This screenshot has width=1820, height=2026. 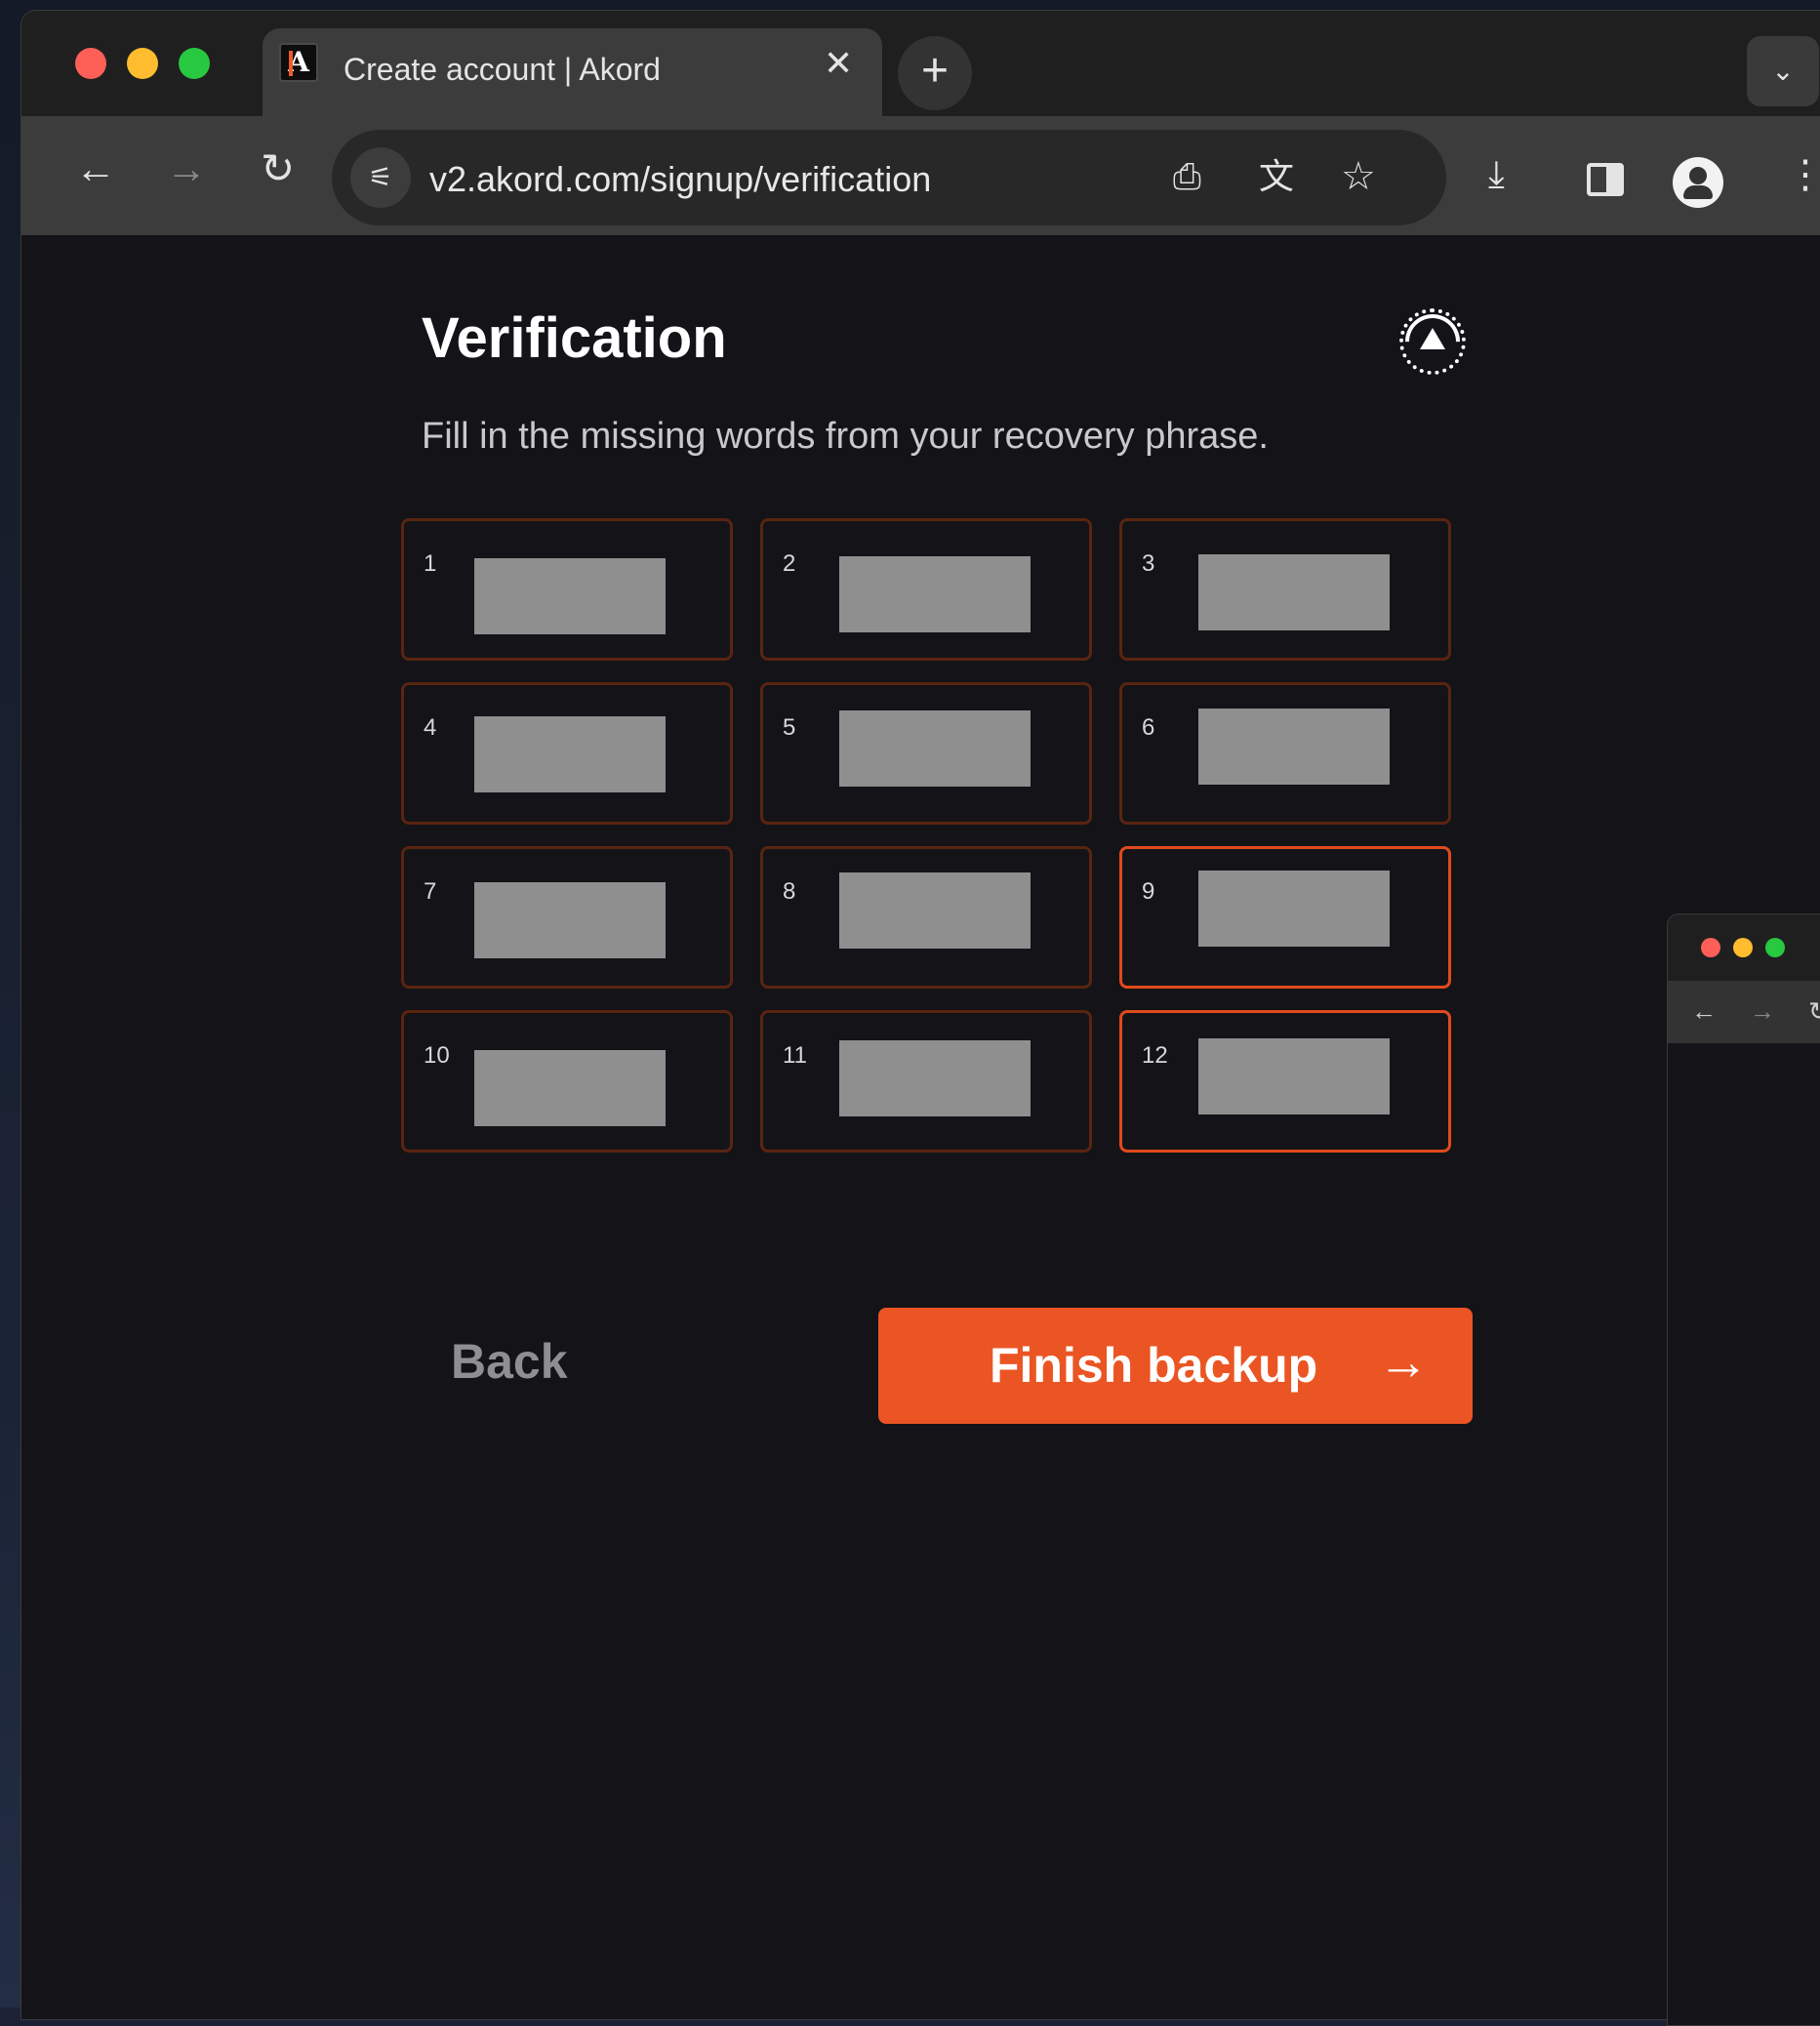 I want to click on word-number: 4, so click(x=430, y=727).